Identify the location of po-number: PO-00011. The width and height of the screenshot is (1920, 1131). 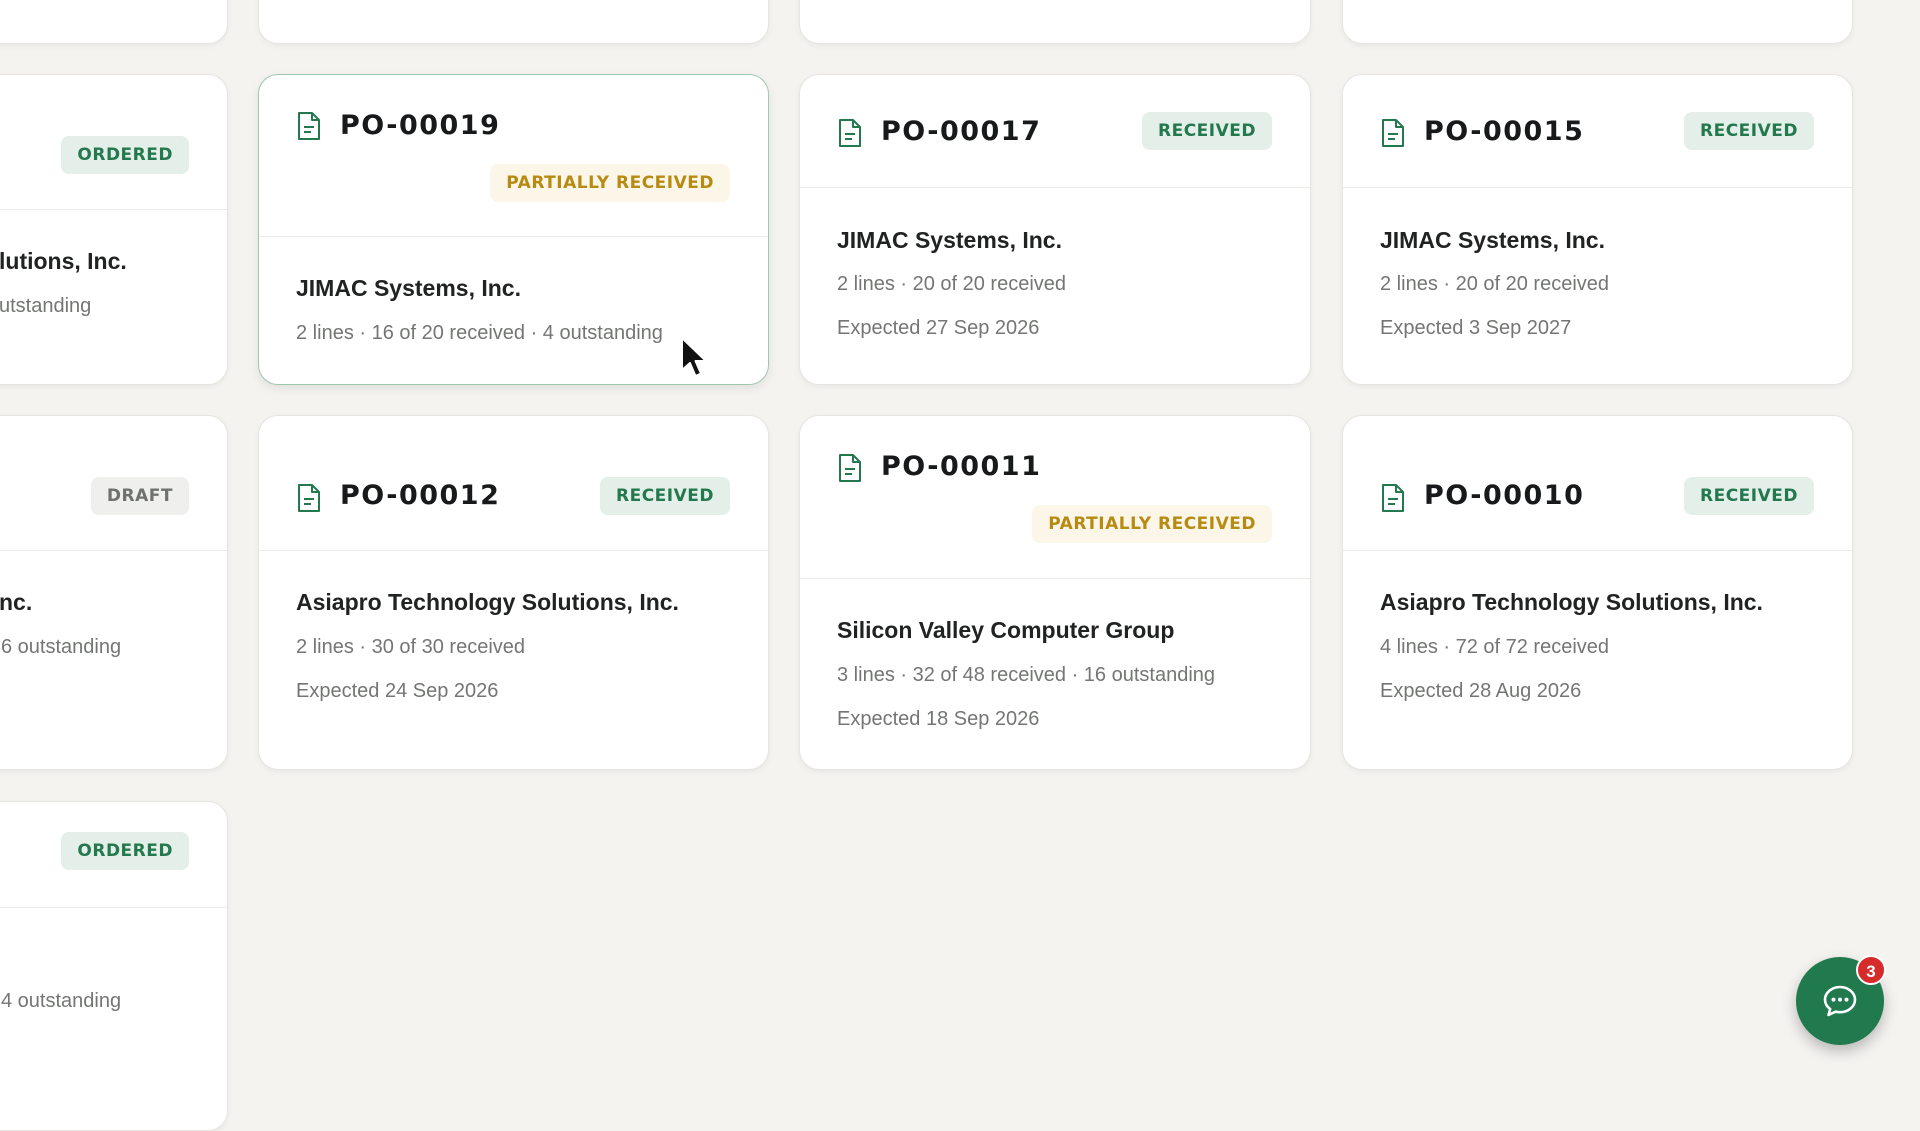
(961, 466).